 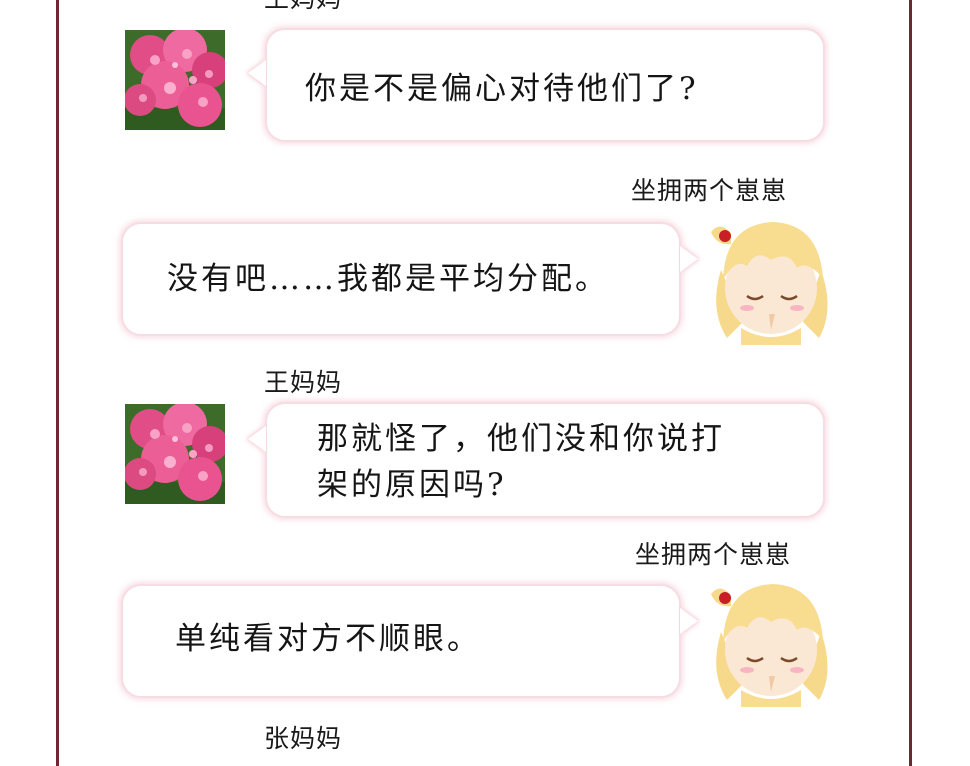 I want to click on message-bubble: 你是不是偏心对待他们了?, so click(x=536, y=85).